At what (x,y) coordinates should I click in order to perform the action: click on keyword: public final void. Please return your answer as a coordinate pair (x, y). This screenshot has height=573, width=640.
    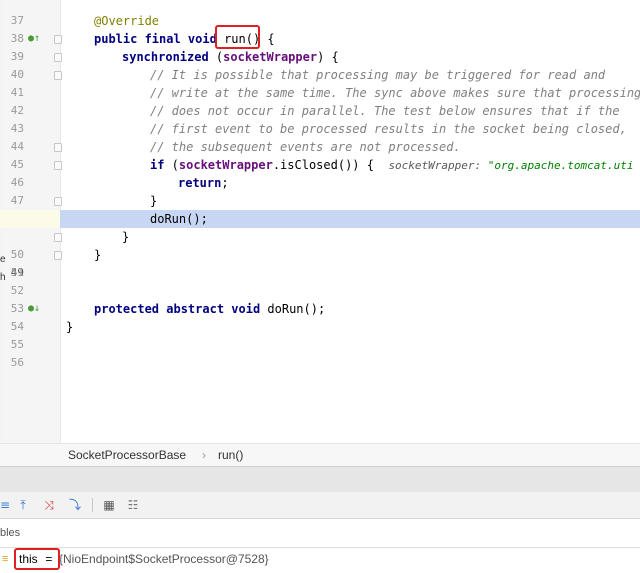
    Looking at the image, I should click on (155, 39).